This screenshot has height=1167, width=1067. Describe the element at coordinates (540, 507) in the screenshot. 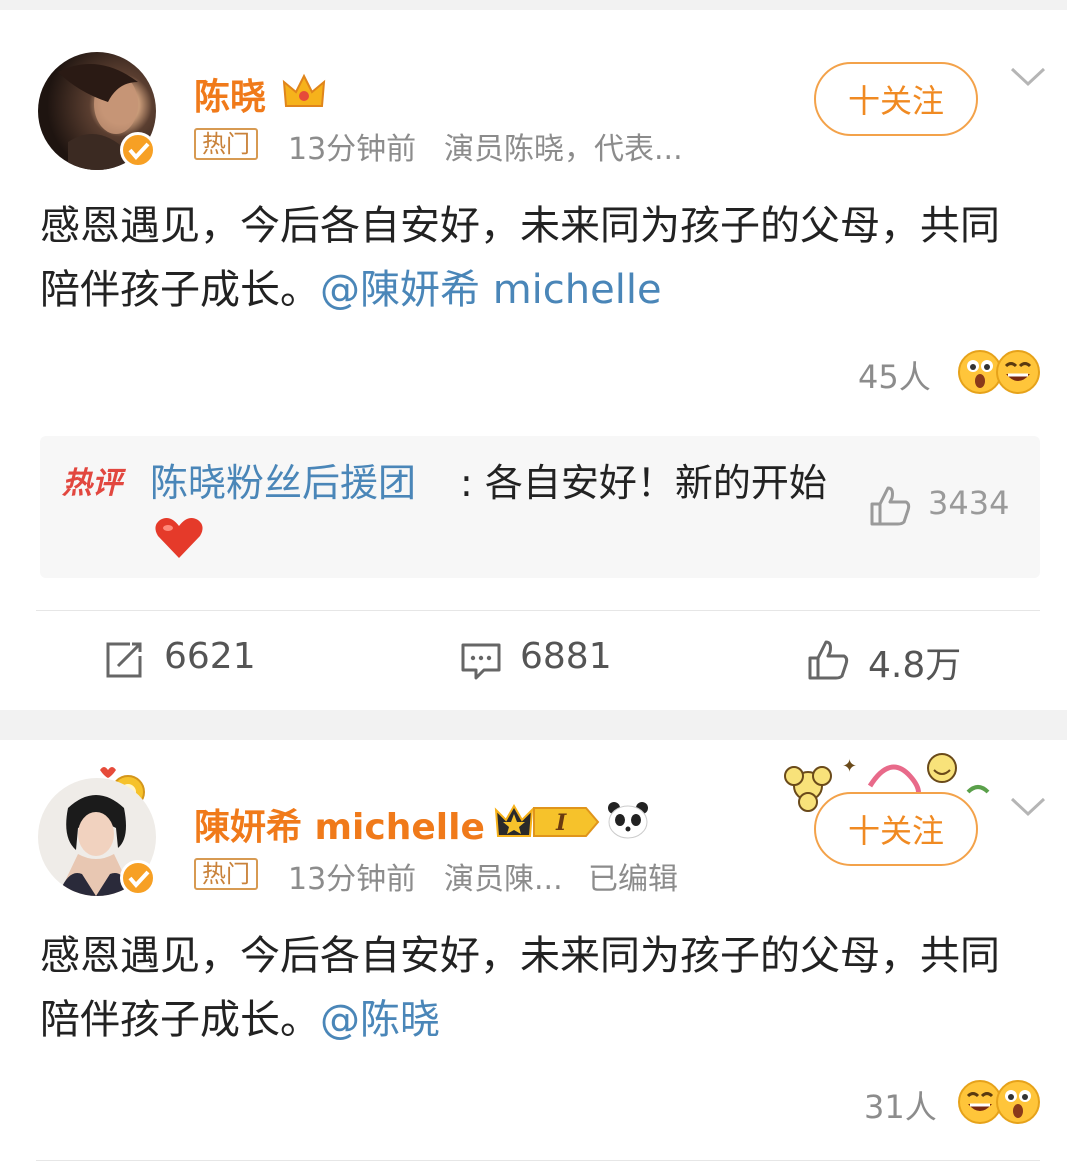

I see `hot-comment: 热评 陈晓粉丝后援团 : 各自安好！新的开始 3434` at that location.